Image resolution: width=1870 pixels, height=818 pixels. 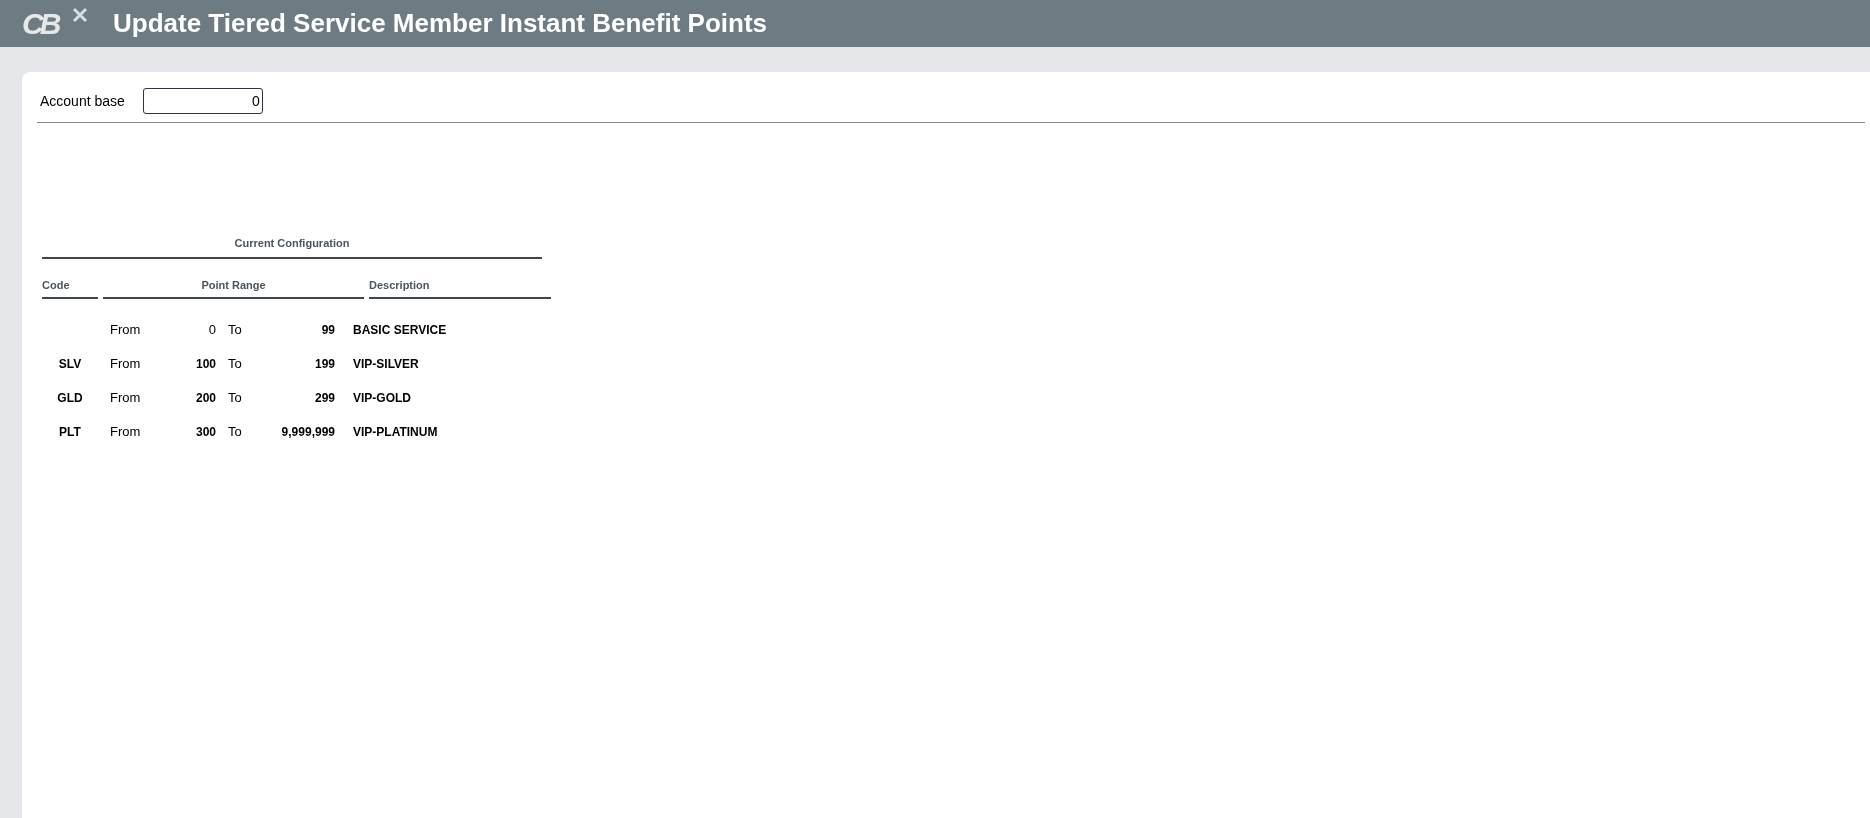 I want to click on account-base-field: 0, so click(x=202, y=101).